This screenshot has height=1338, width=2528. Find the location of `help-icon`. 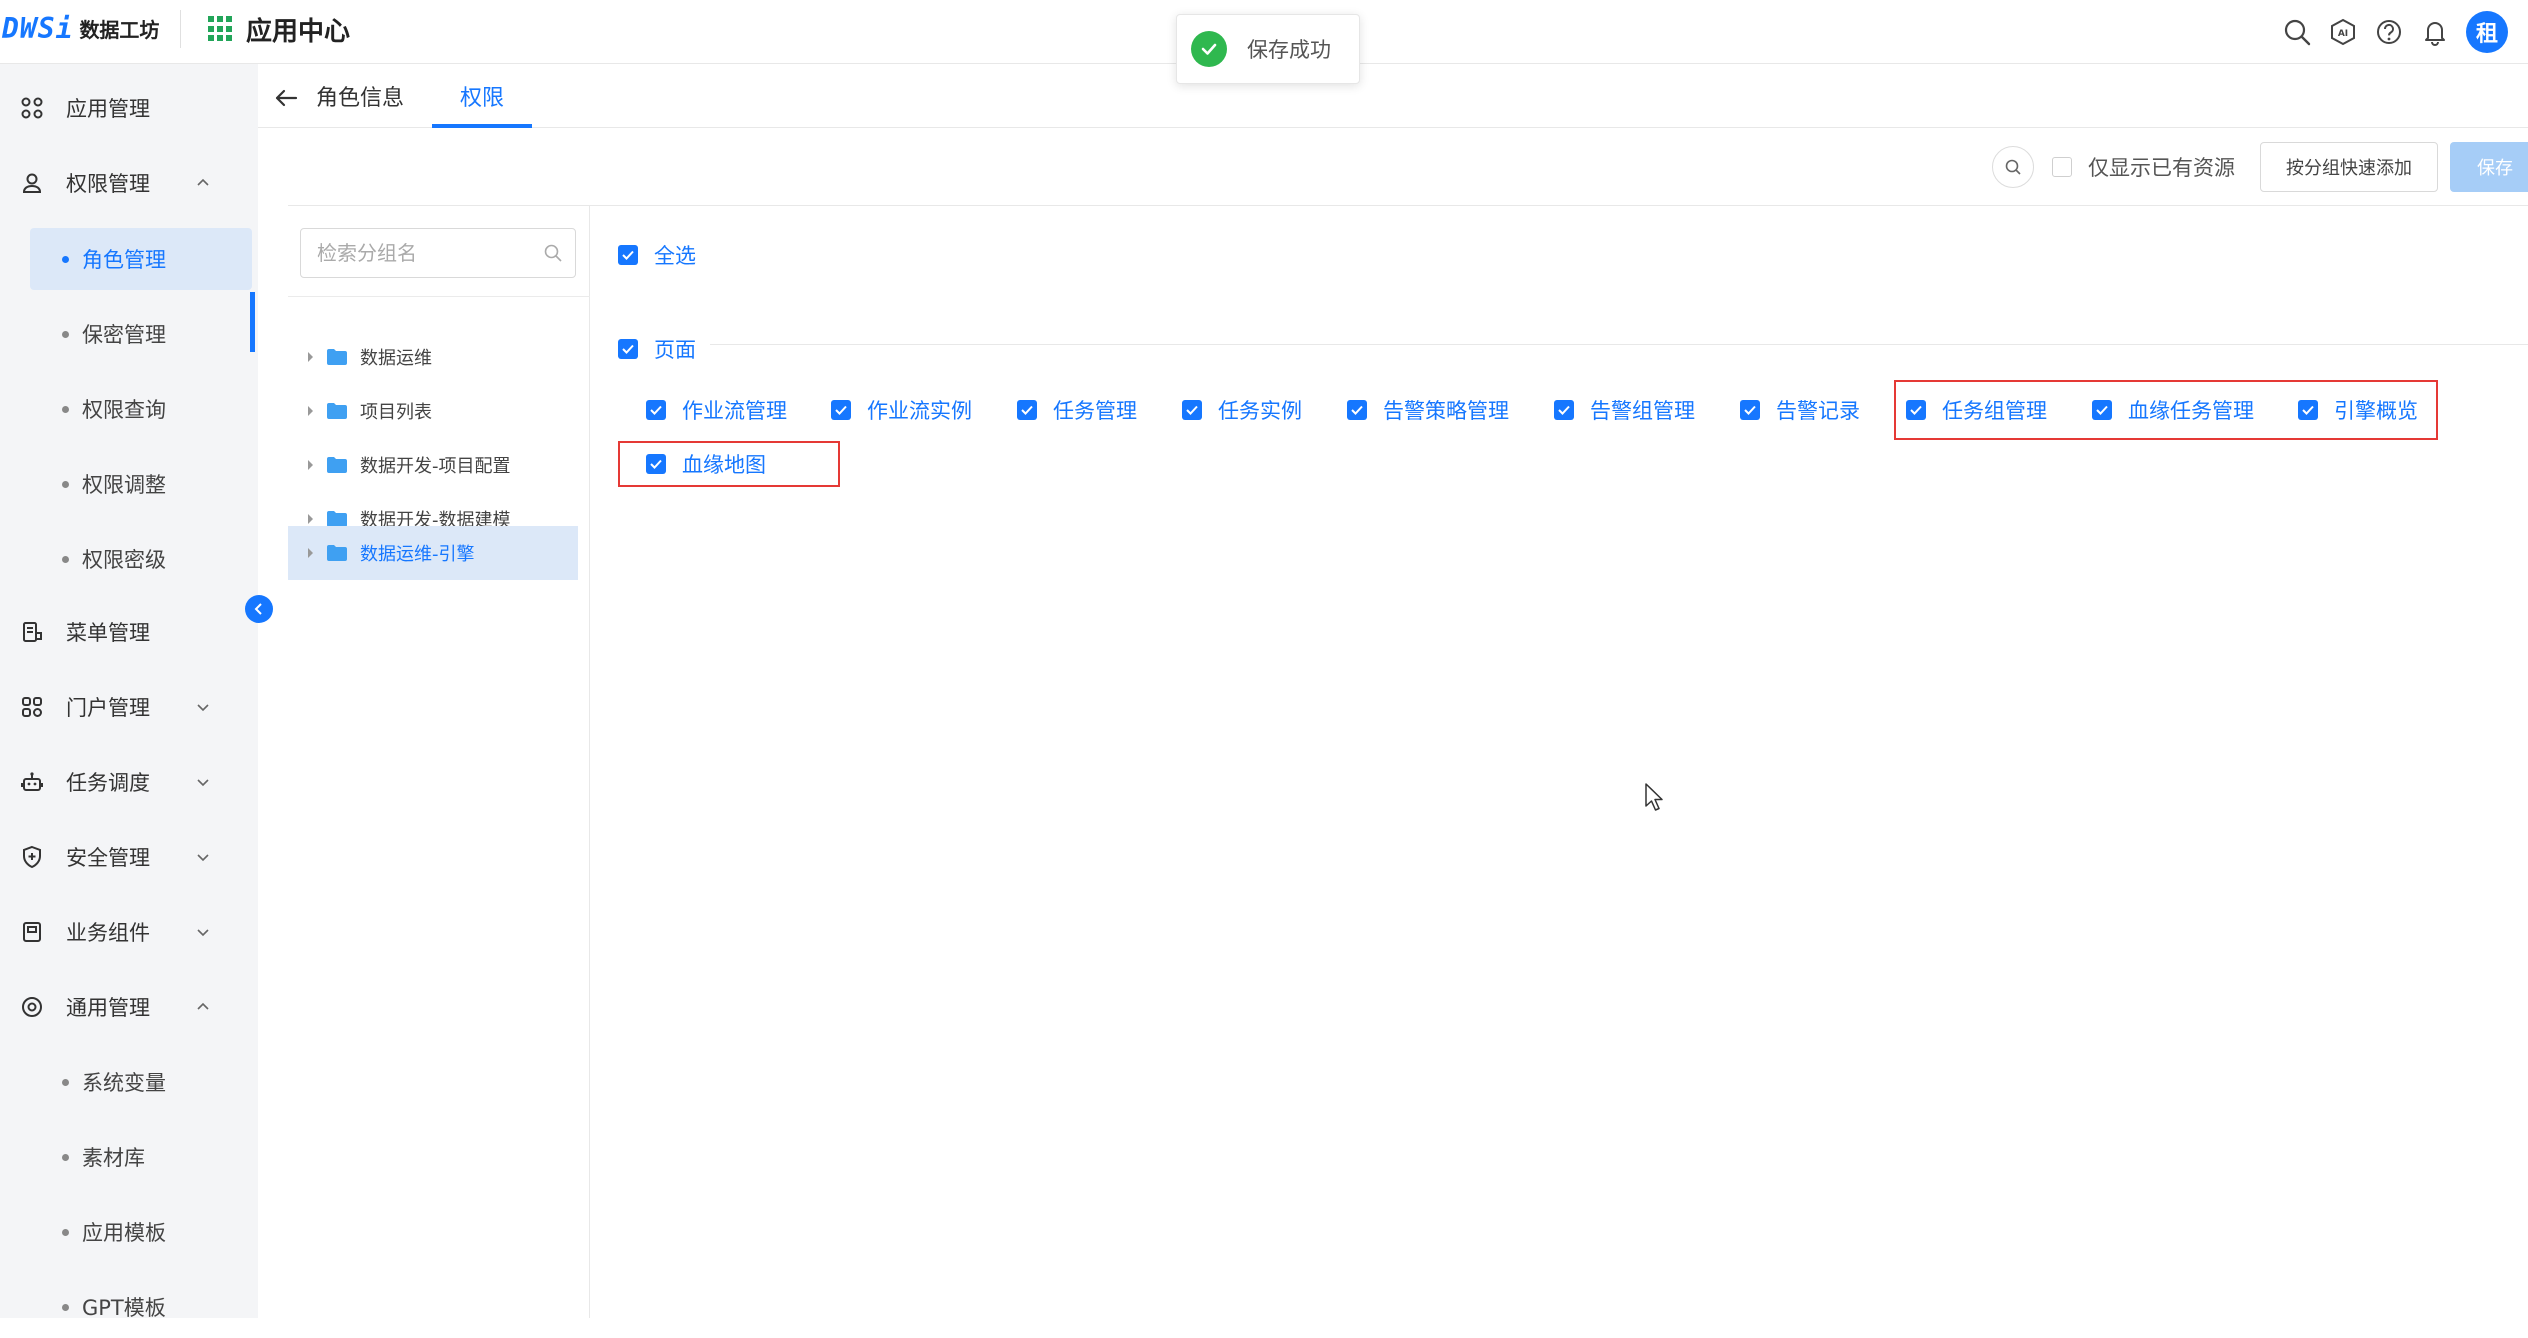

help-icon is located at coordinates (2389, 32).